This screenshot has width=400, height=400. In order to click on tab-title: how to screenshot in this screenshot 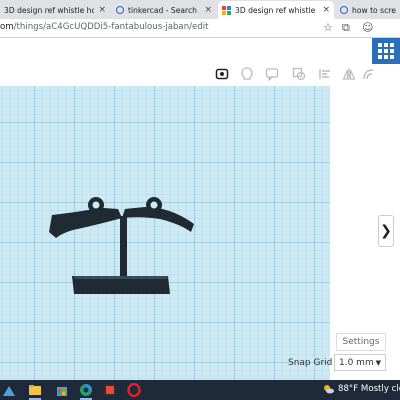, I will do `click(374, 10)`.